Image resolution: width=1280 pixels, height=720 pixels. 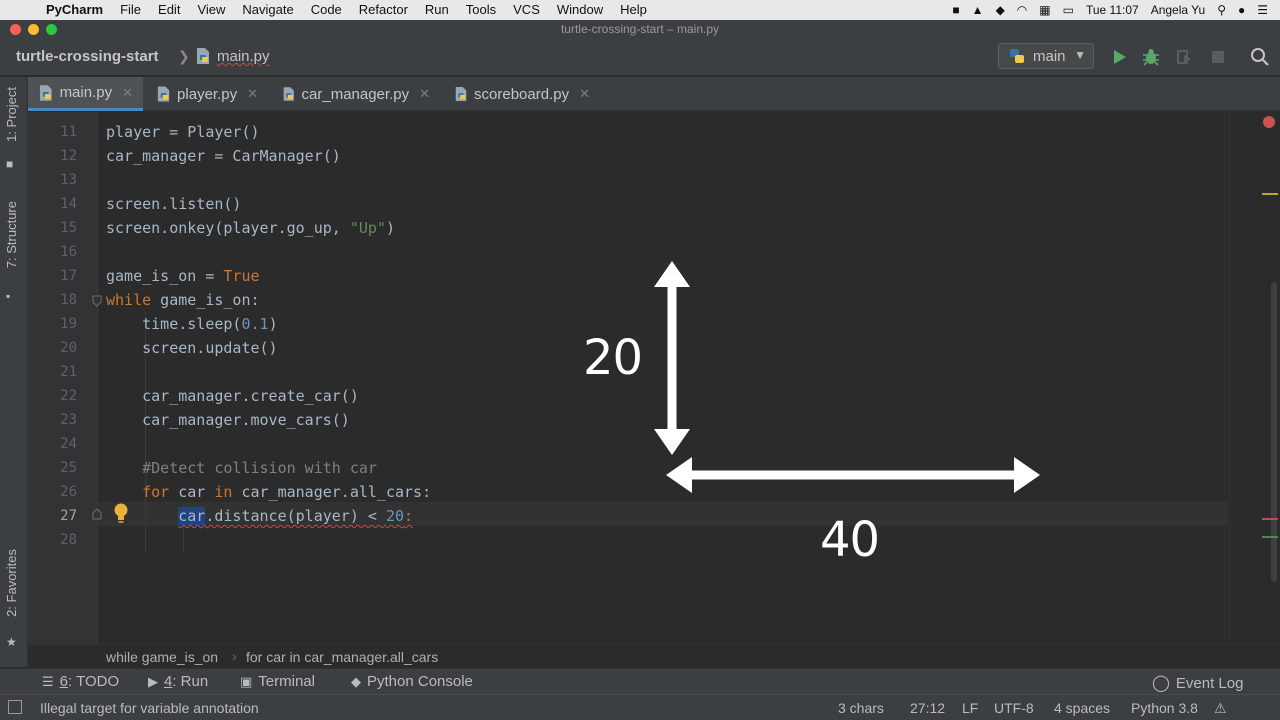 What do you see at coordinates (1218, 57) in the screenshot?
I see `stop-icon` at bounding box center [1218, 57].